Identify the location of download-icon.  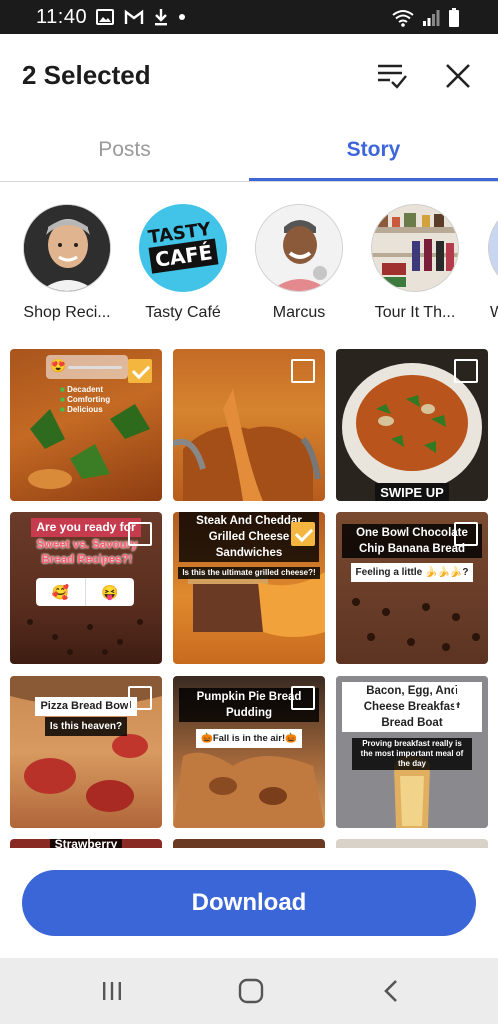
(161, 17).